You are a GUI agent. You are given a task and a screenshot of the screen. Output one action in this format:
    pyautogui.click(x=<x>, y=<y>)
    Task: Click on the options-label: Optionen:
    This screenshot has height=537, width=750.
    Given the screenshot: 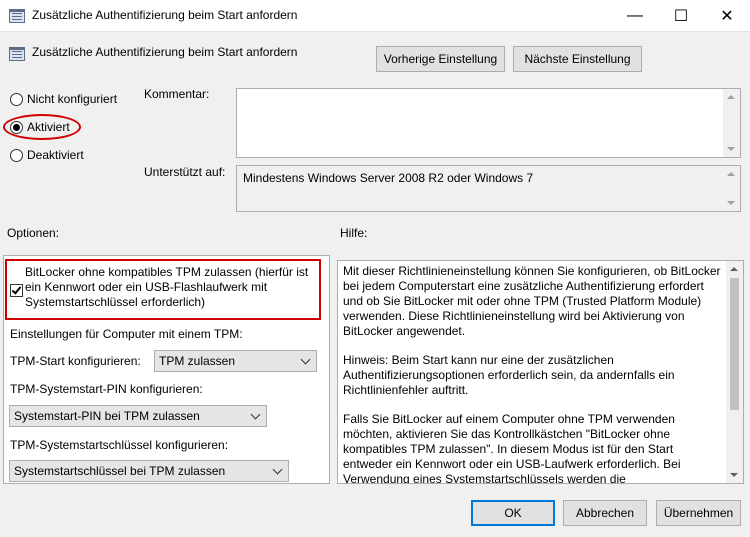 What is the action you would take?
    pyautogui.click(x=33, y=233)
    